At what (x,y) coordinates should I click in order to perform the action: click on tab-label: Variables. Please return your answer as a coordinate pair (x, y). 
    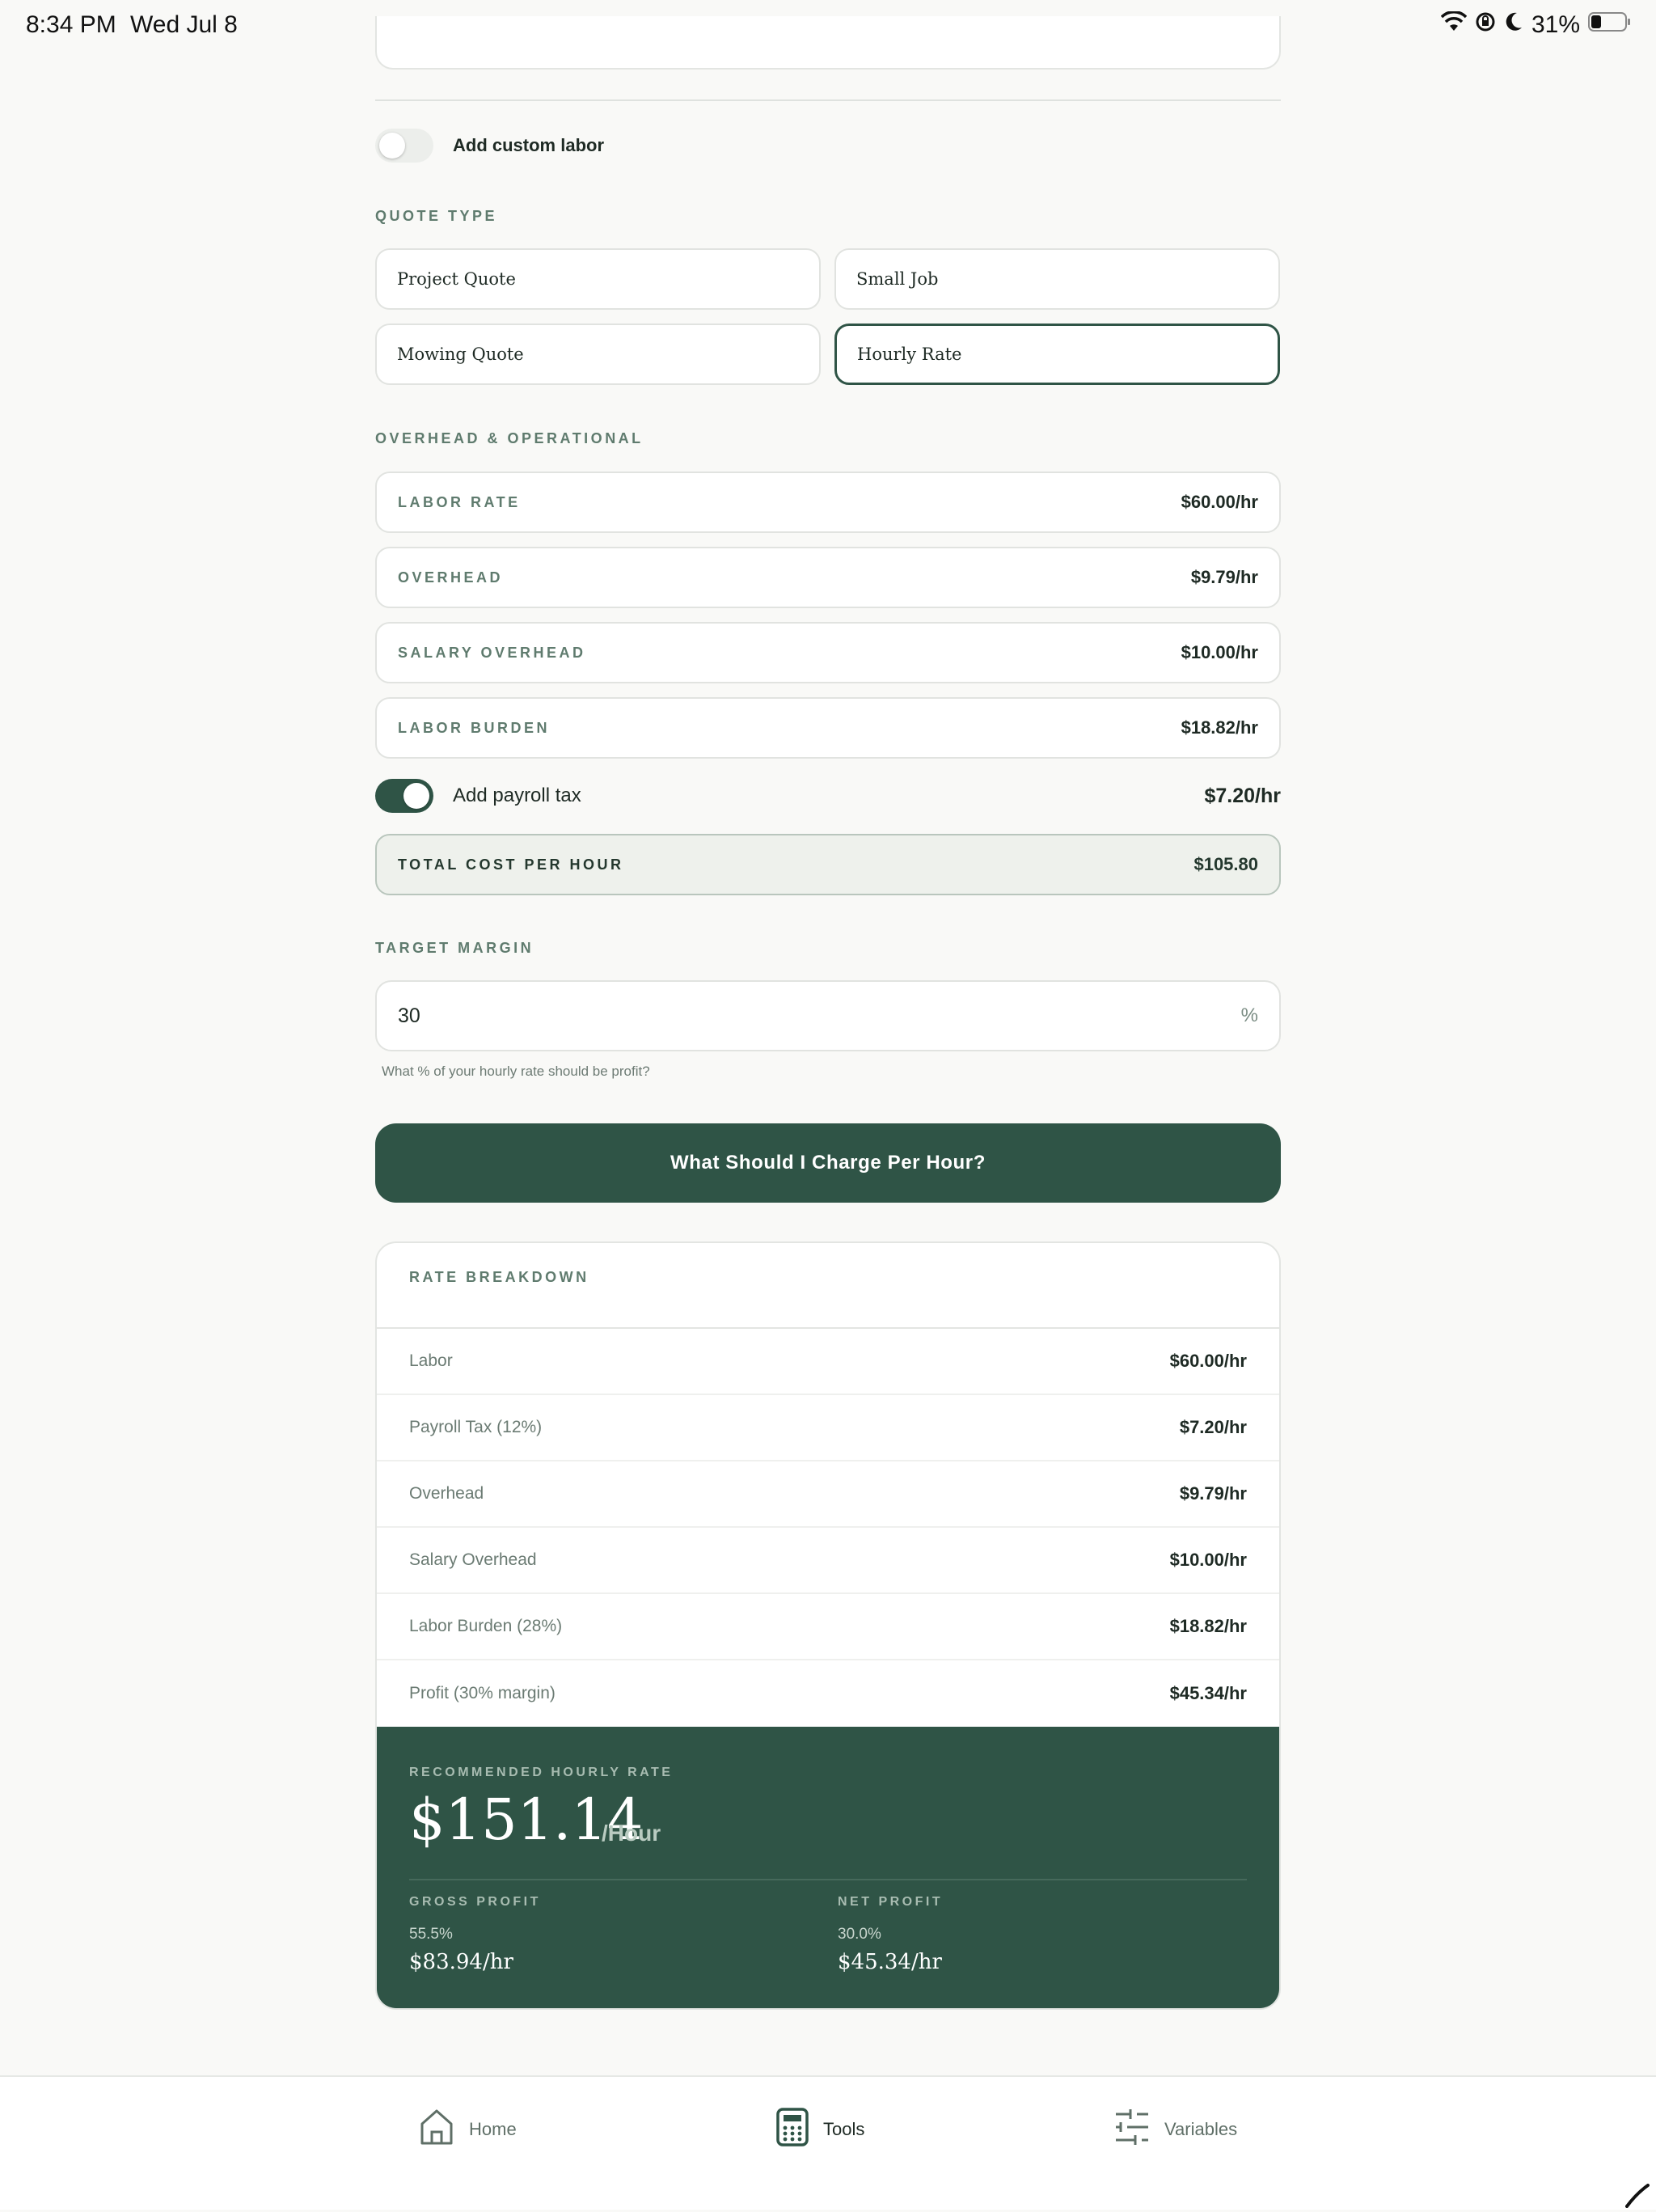
    Looking at the image, I should click on (1201, 2128).